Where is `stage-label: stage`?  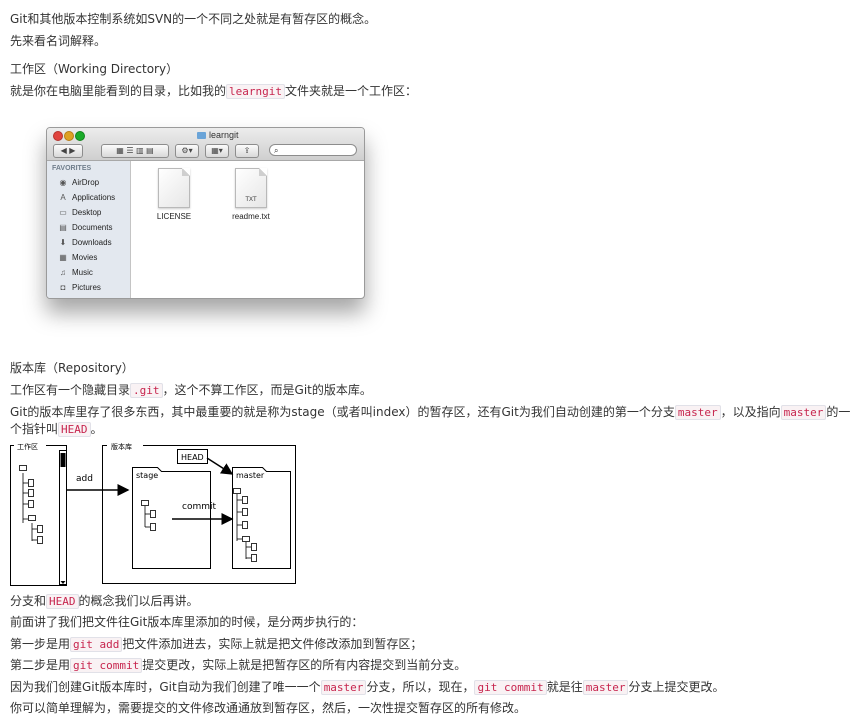
stage-label: stage is located at coordinates (147, 475).